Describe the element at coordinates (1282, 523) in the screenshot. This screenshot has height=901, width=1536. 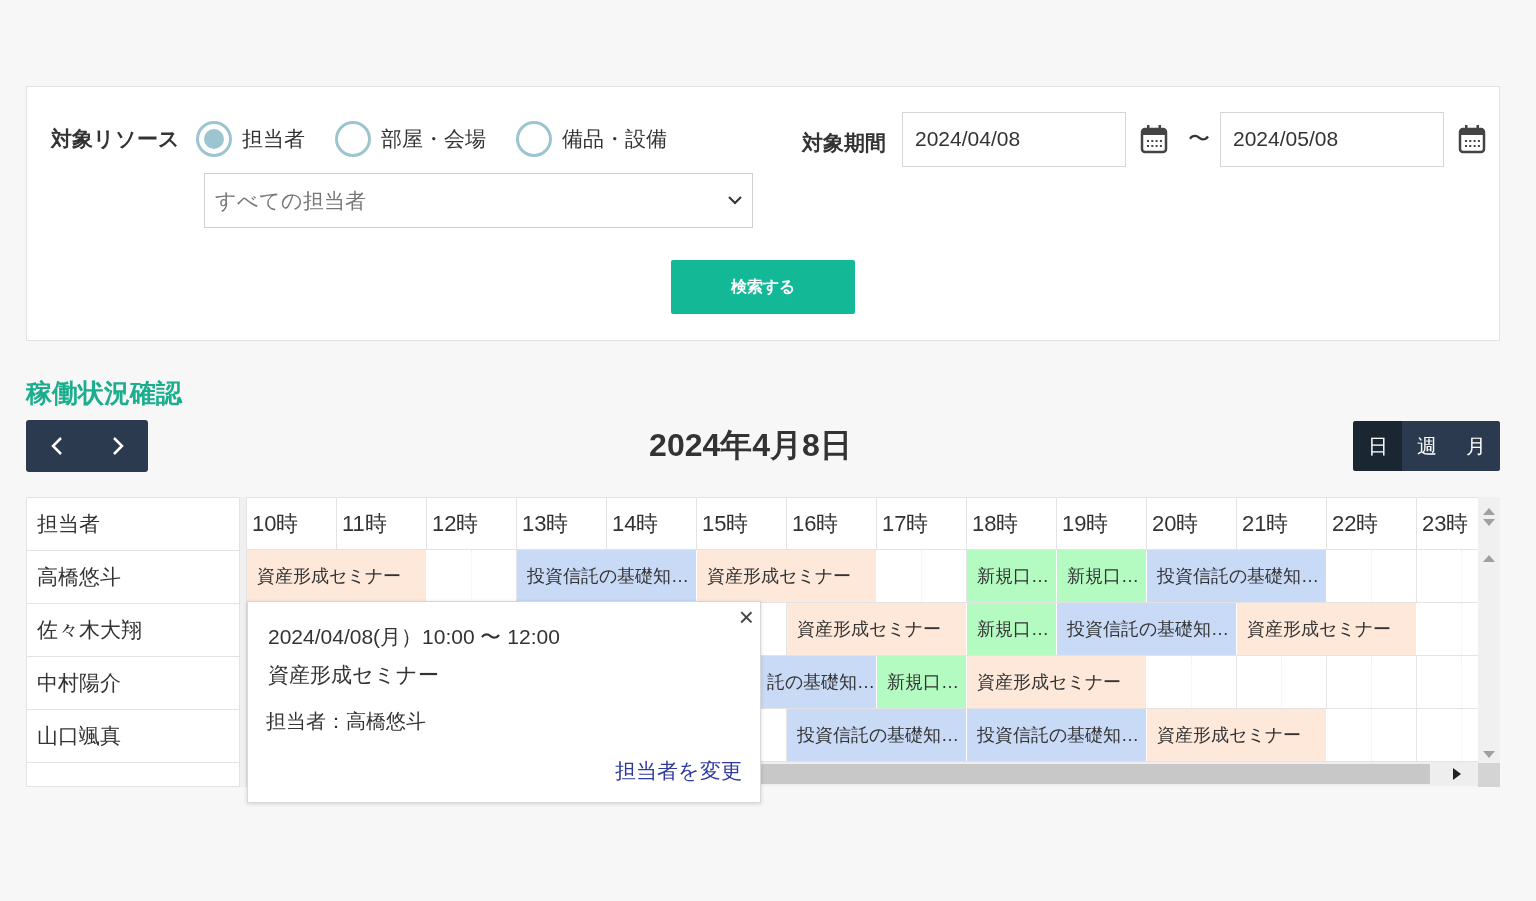
I see `hour-header: 21時` at that location.